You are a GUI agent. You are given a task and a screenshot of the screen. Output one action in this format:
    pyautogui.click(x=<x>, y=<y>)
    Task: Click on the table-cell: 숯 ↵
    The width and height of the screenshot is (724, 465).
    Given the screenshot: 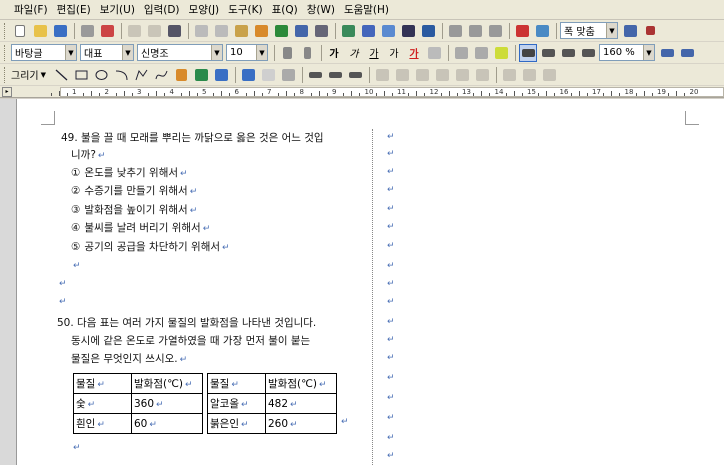 What is the action you would take?
    pyautogui.click(x=102, y=403)
    